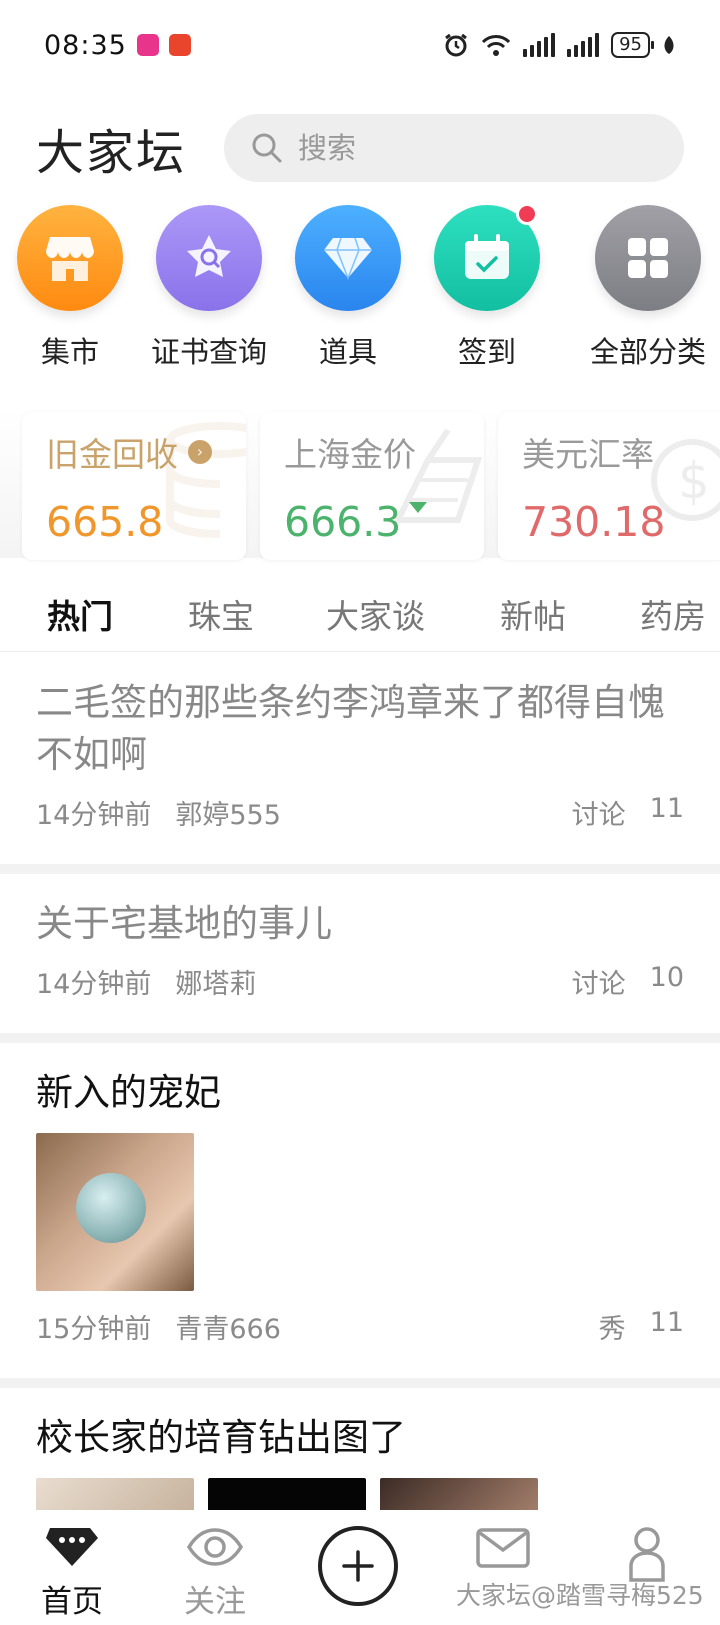 The image size is (720, 1625). Describe the element at coordinates (360, 953) in the screenshot. I see `post-item: 关于宅基地的事儿 14分钟前 娜塔莉 讨论 10` at that location.